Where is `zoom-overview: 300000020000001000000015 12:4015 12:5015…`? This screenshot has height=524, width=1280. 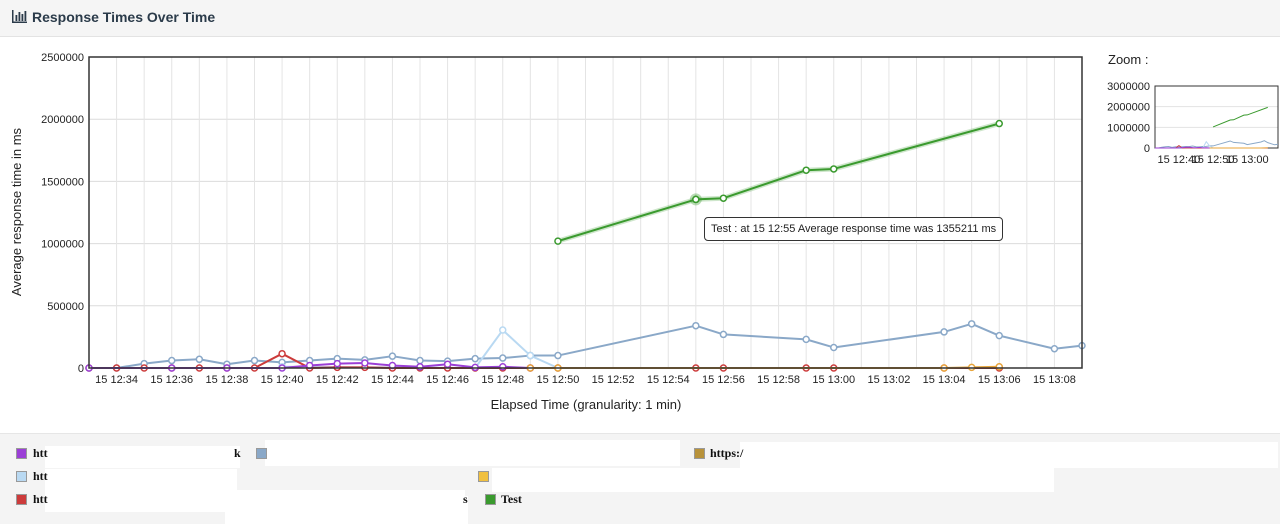
zoom-overview: 300000020000001000000015 12:4015 12:5015… is located at coordinates (1192, 123).